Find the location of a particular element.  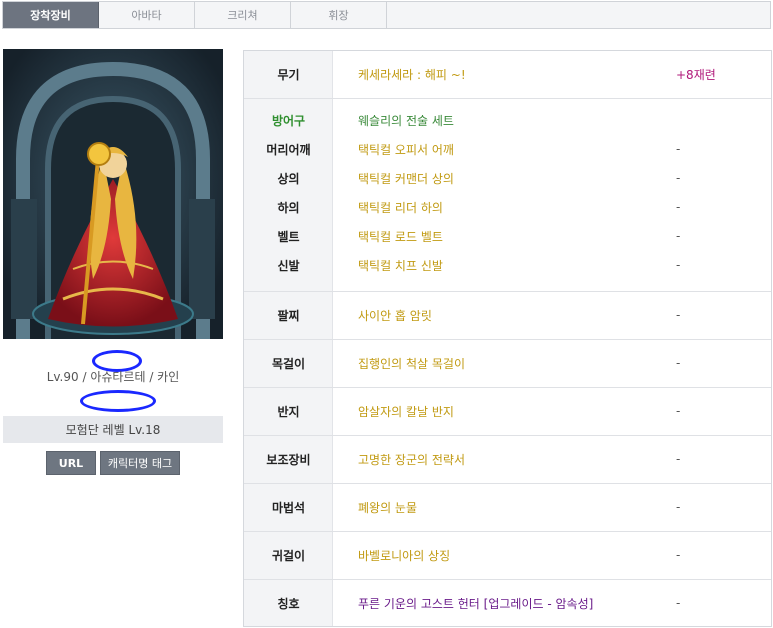

url-button: URL is located at coordinates (71, 463).